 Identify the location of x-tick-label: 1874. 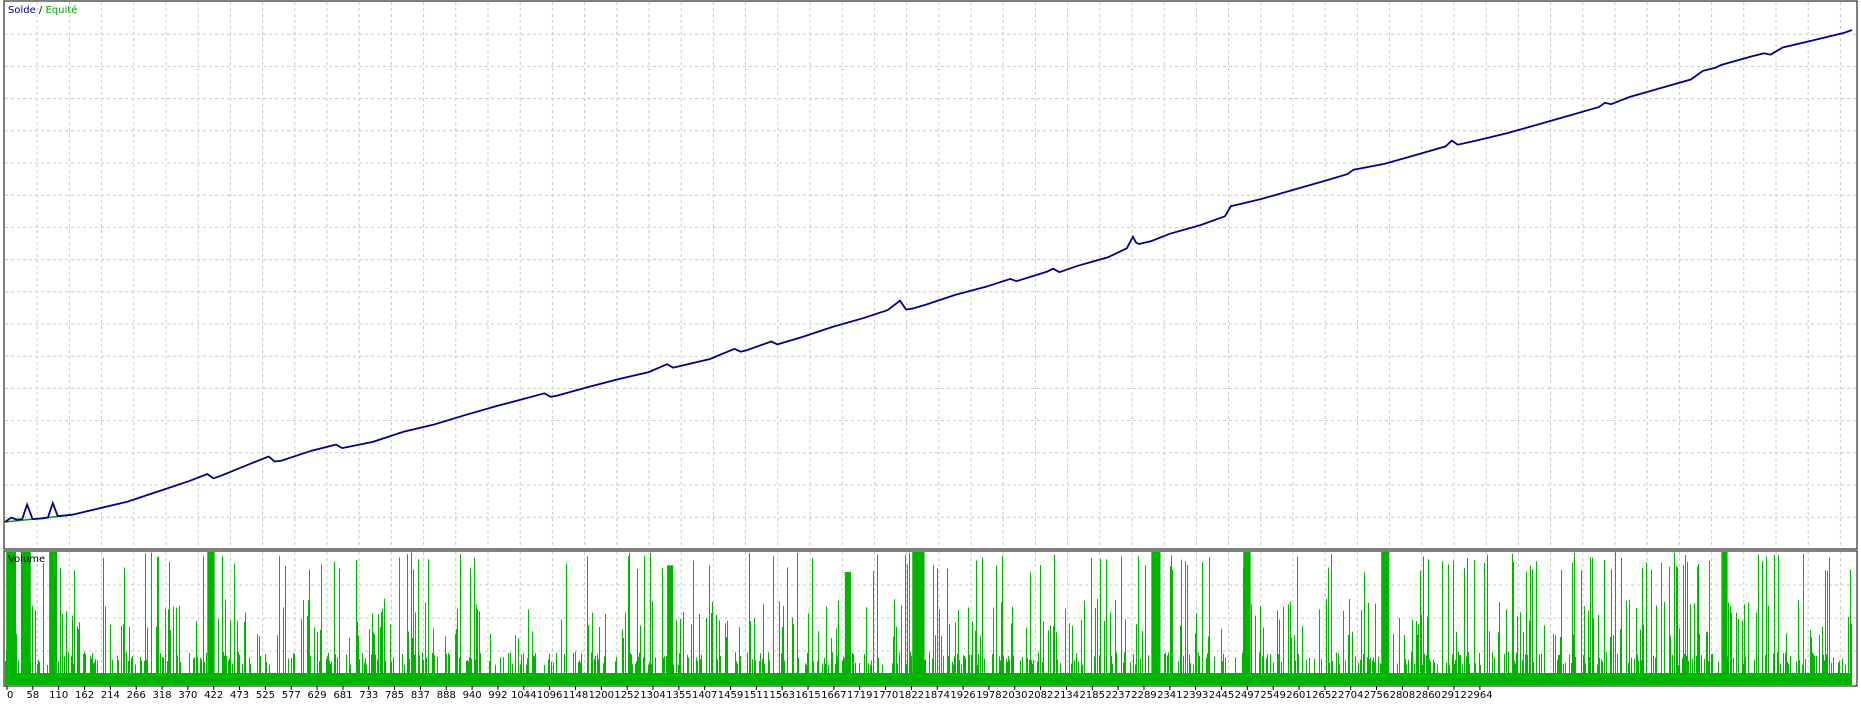
(937, 695).